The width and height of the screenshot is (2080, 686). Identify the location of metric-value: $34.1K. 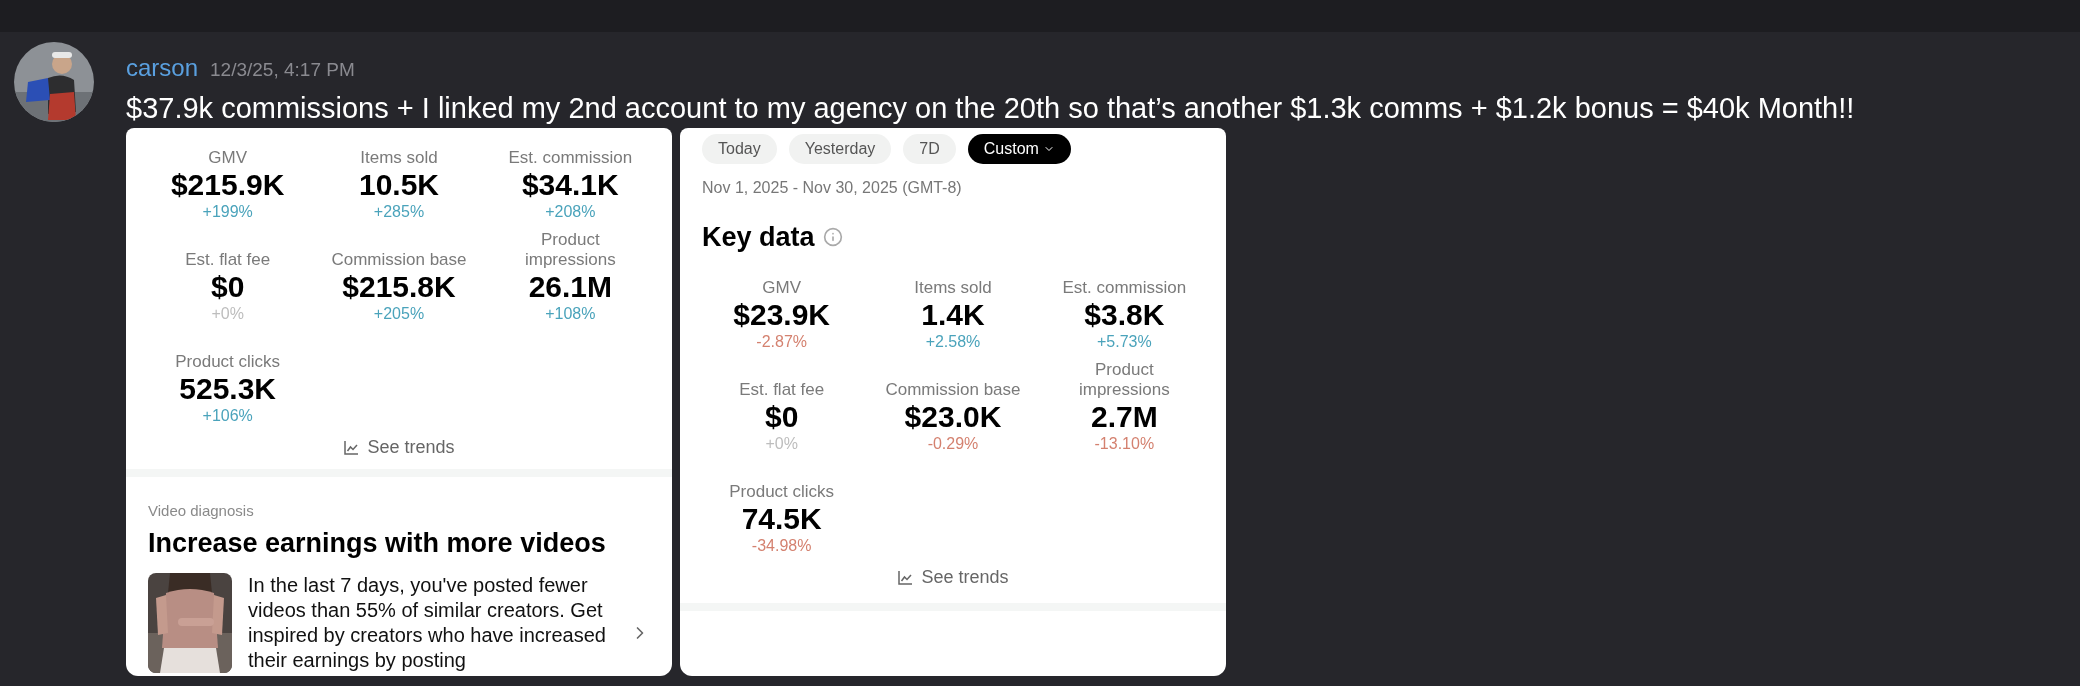
(570, 185).